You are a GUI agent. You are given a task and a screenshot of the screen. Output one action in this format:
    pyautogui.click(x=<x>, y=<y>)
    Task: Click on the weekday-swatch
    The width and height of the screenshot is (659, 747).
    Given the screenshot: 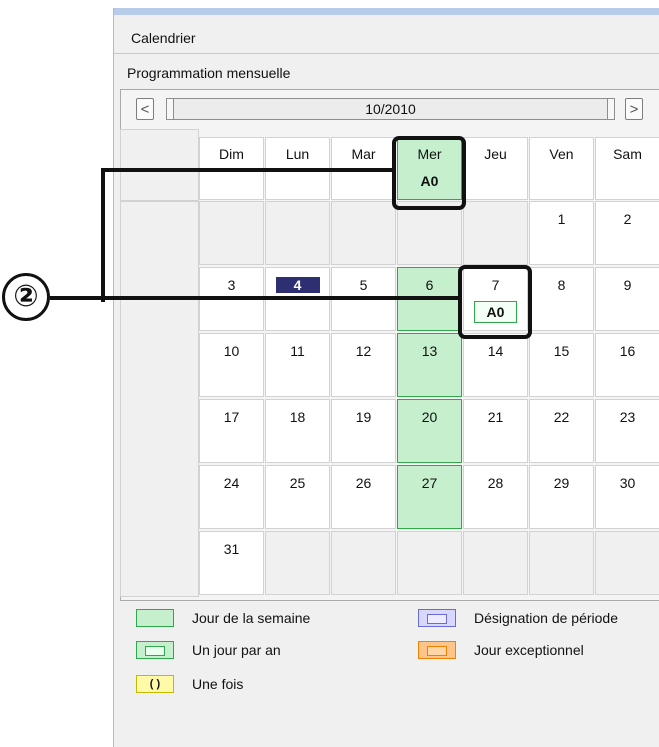 What is the action you would take?
    pyautogui.click(x=155, y=618)
    